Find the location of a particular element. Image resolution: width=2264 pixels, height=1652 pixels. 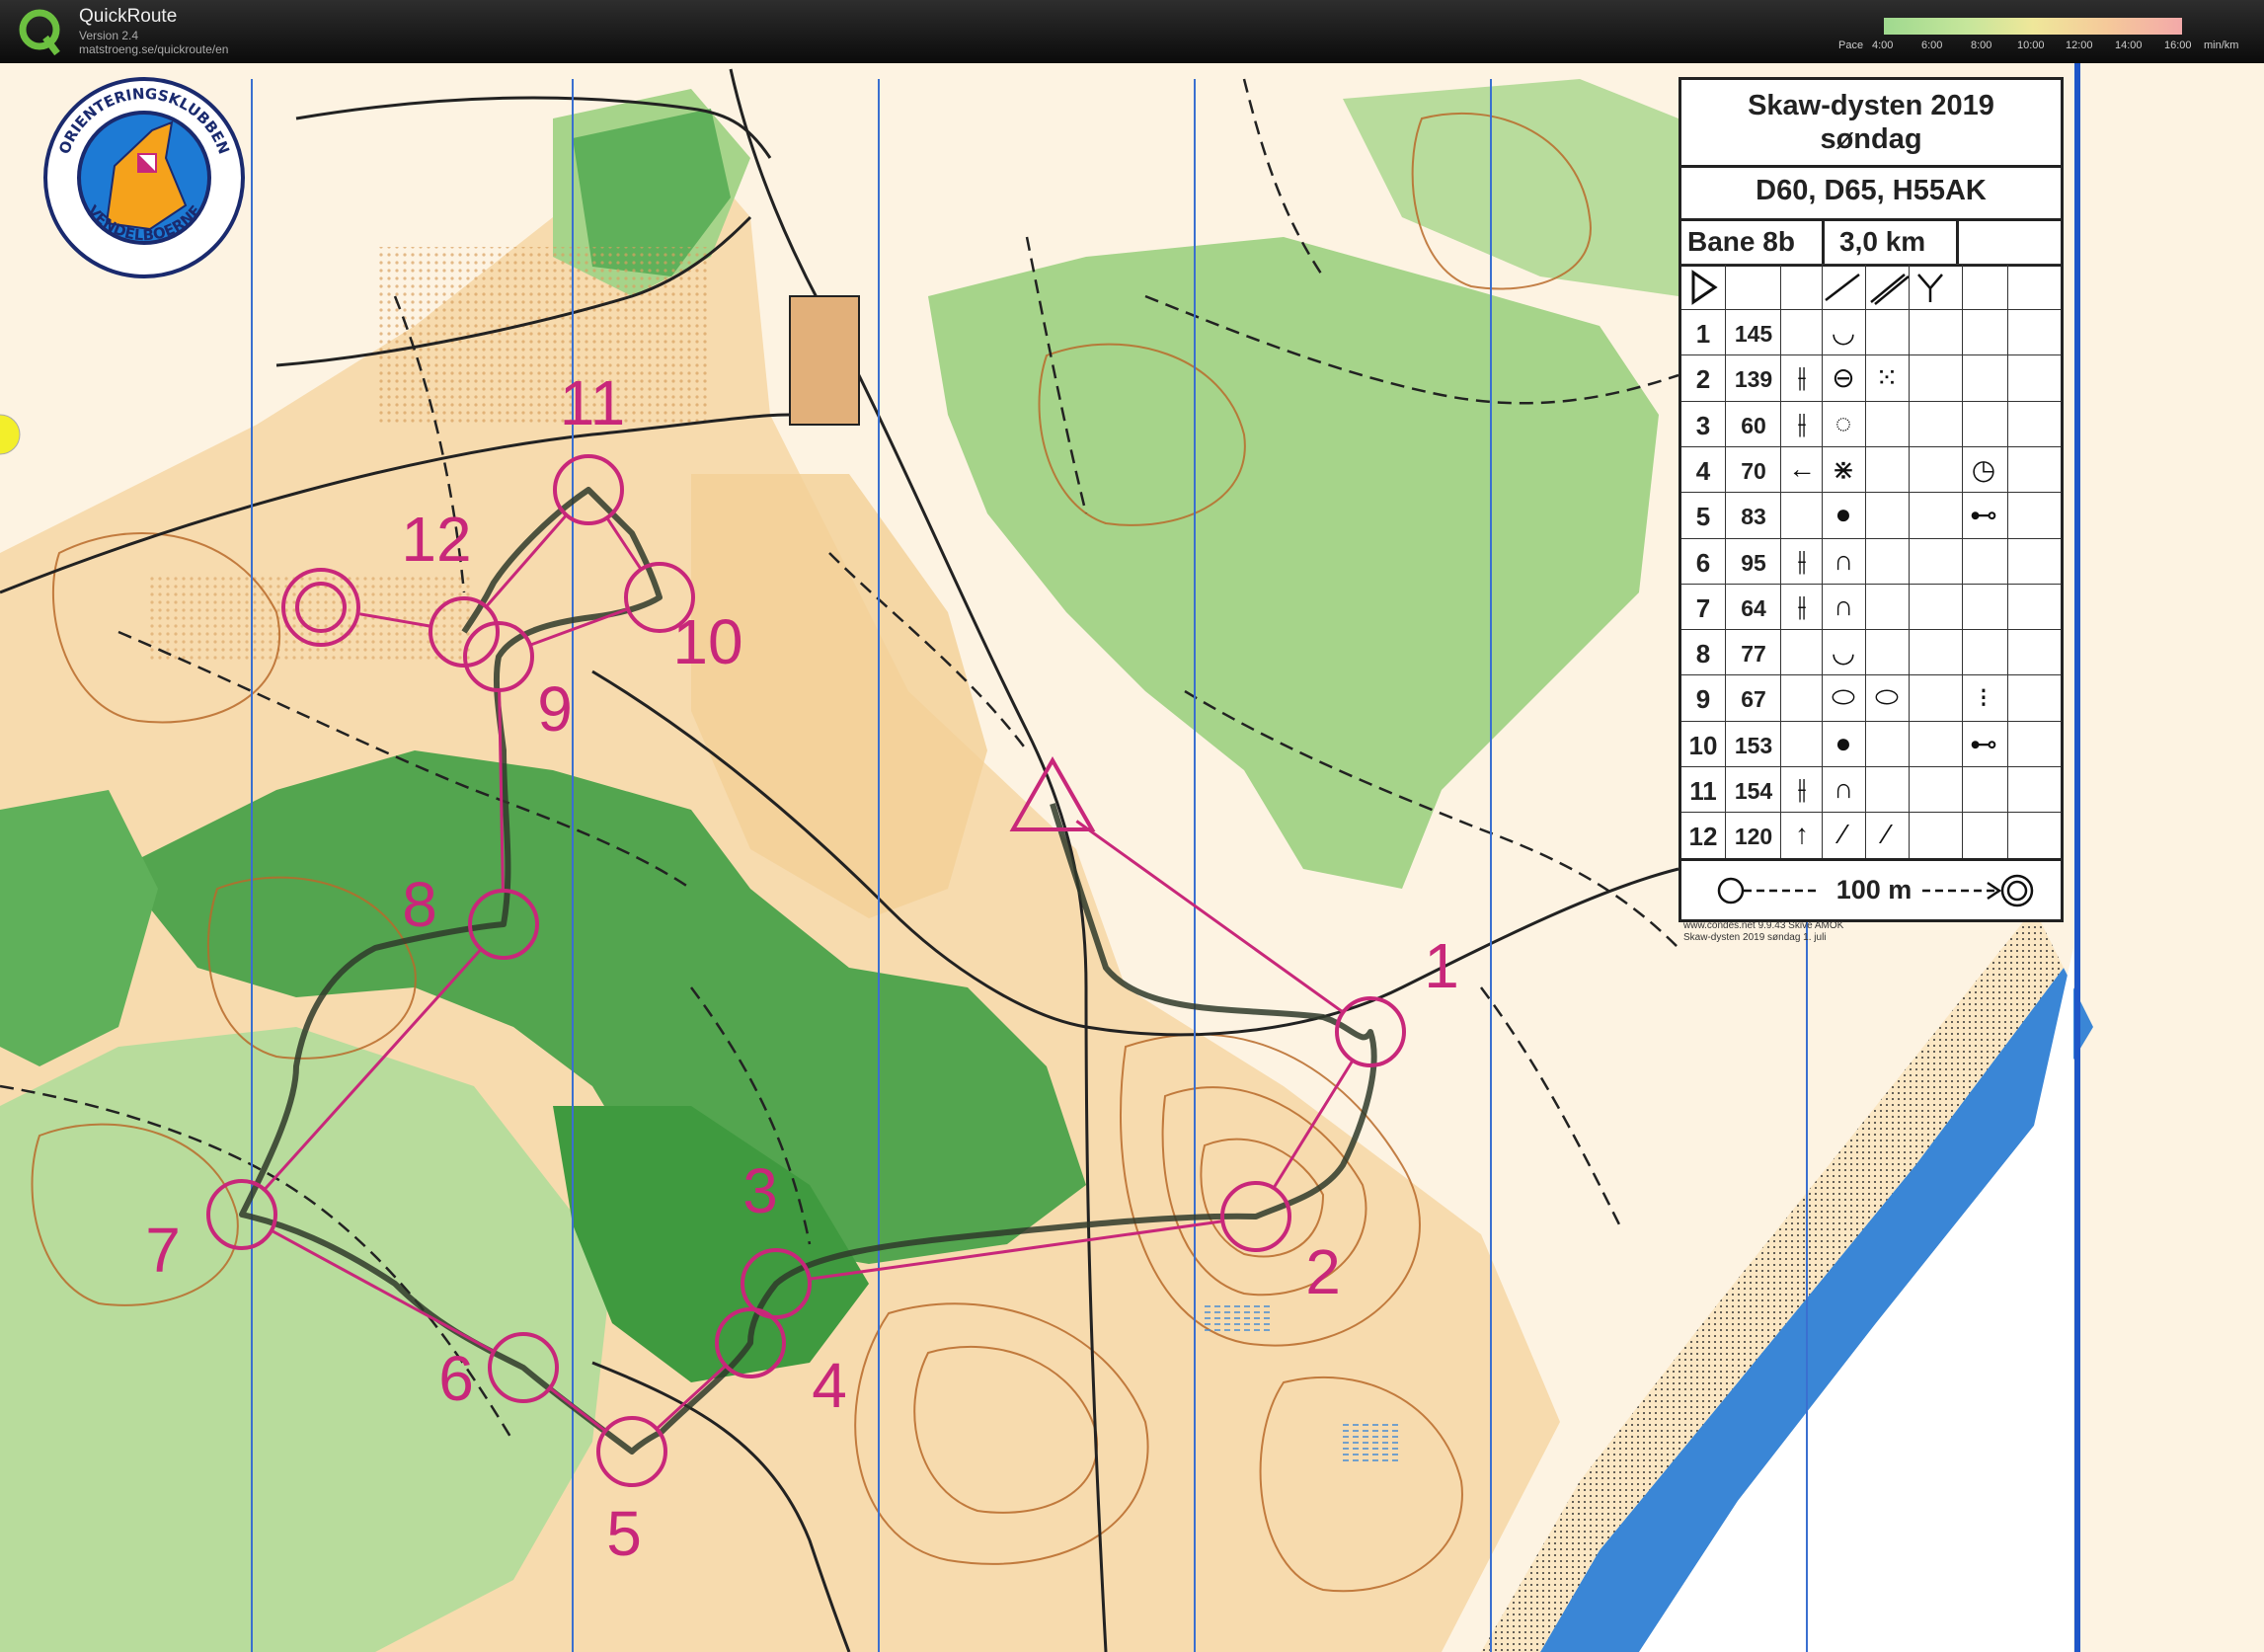

control-number: 1 is located at coordinates (1703, 334).